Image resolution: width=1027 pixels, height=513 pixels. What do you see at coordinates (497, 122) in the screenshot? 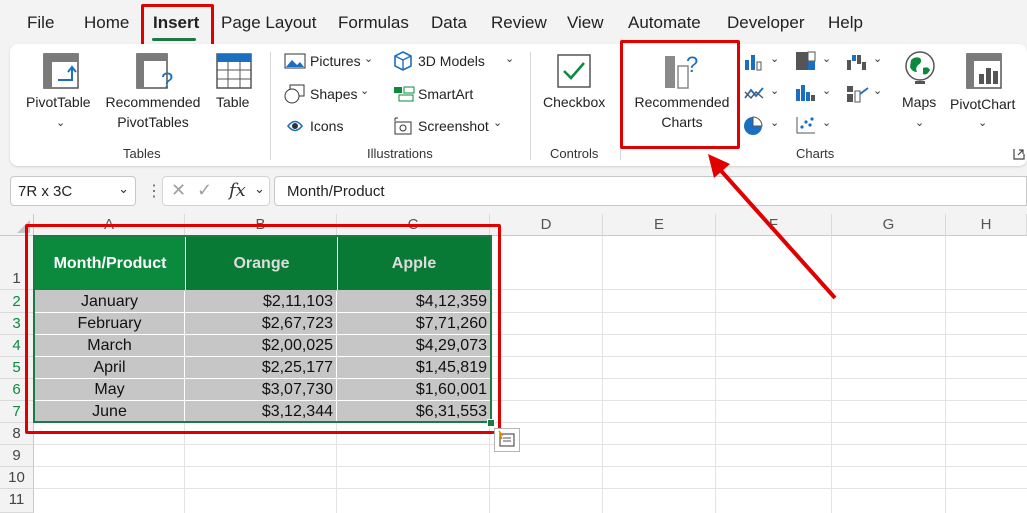
I see `screenshot-chevron-icon: ⌄` at bounding box center [497, 122].